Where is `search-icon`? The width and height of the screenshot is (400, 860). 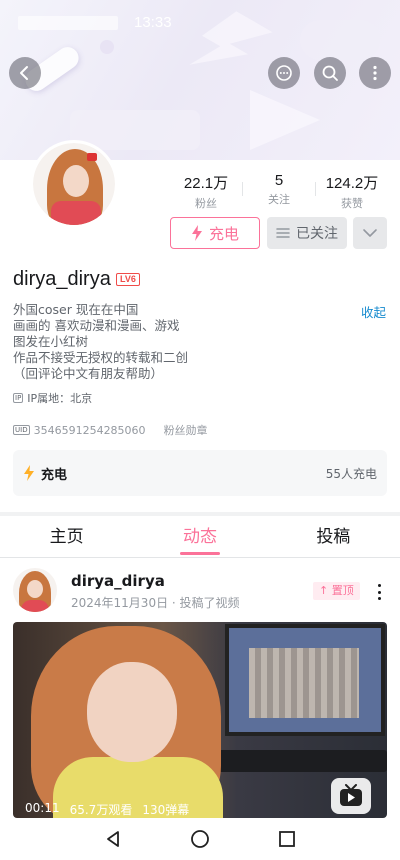 search-icon is located at coordinates (330, 73).